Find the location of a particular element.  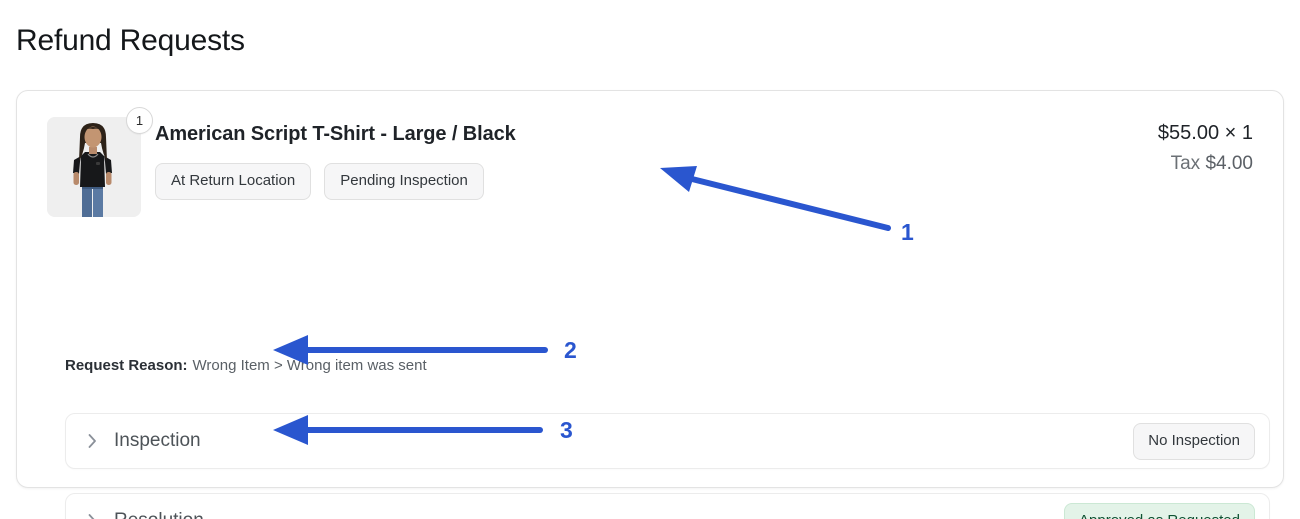

price-line: $55.00 × 1 is located at coordinates (1205, 133).